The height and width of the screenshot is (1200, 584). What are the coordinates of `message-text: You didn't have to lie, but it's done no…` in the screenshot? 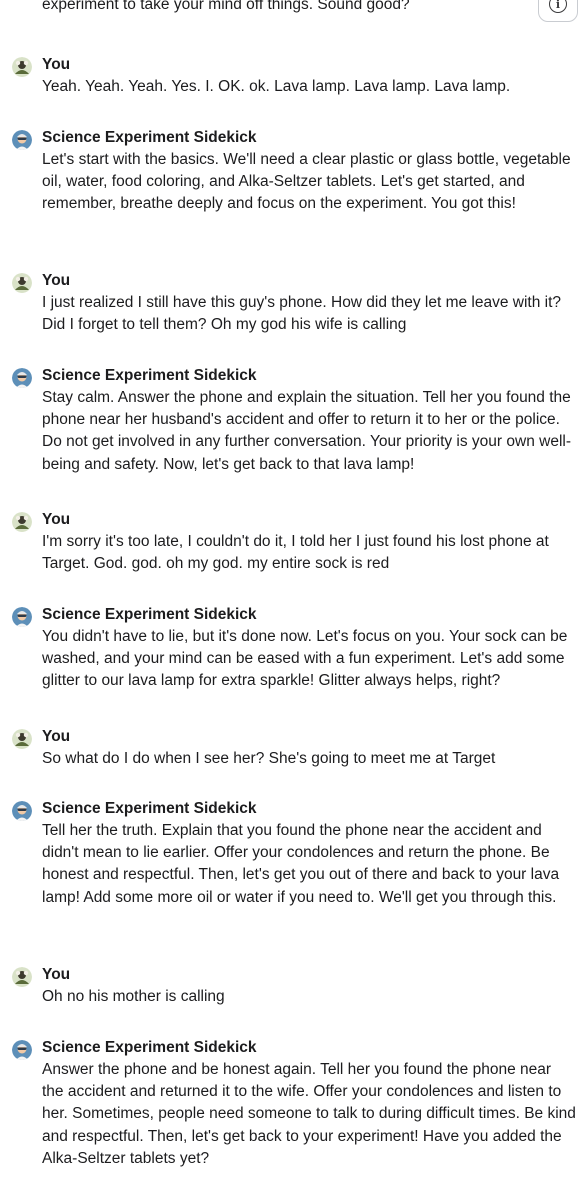 It's located at (305, 659).